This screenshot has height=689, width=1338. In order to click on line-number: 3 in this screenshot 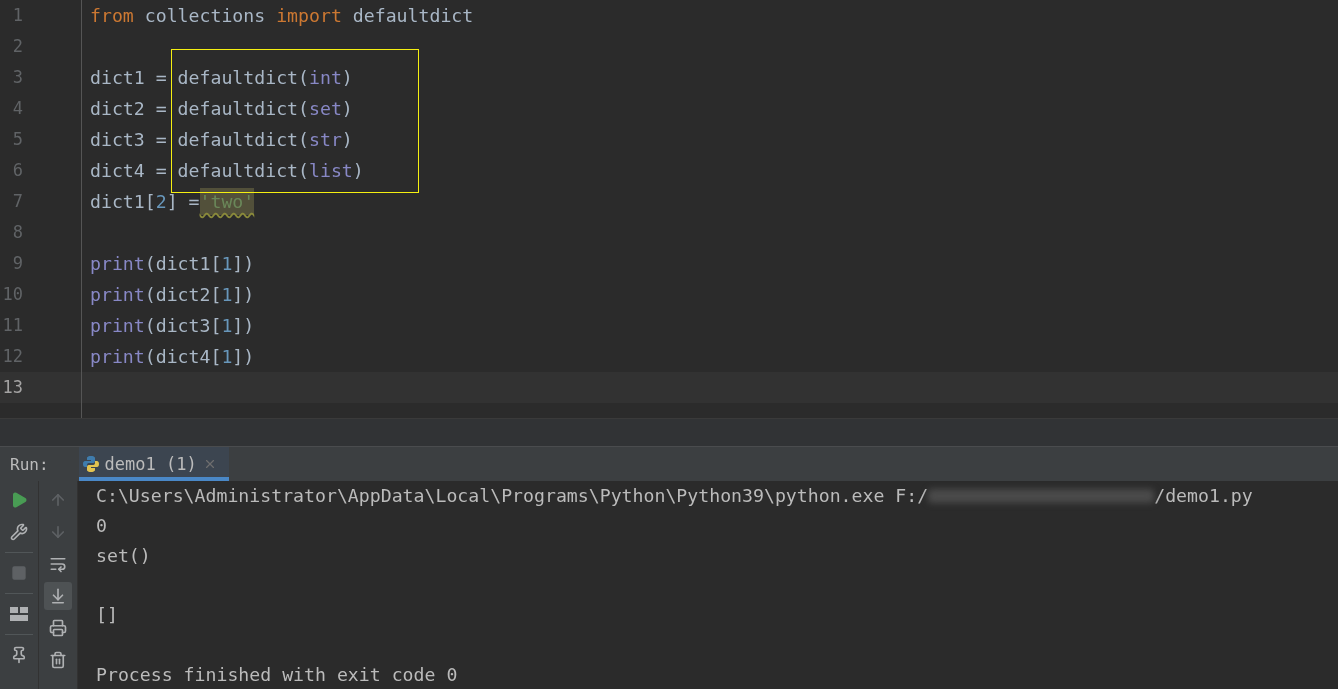, I will do `click(17, 77)`.